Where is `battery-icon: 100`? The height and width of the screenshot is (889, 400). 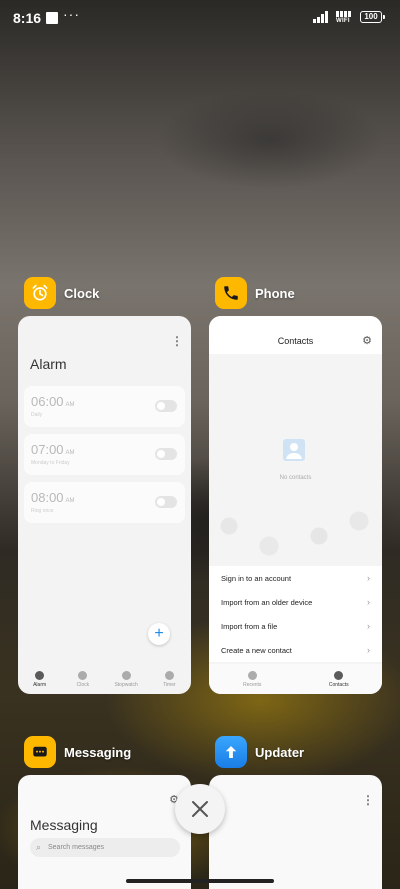 battery-icon: 100 is located at coordinates (372, 17).